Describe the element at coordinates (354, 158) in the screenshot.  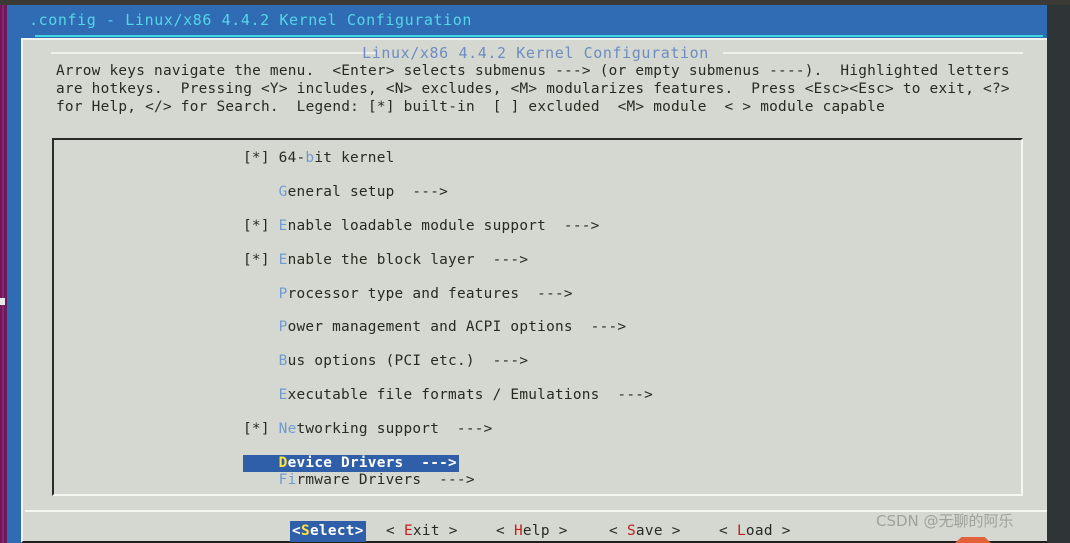
I see `menu-item-label: it kernel` at that location.